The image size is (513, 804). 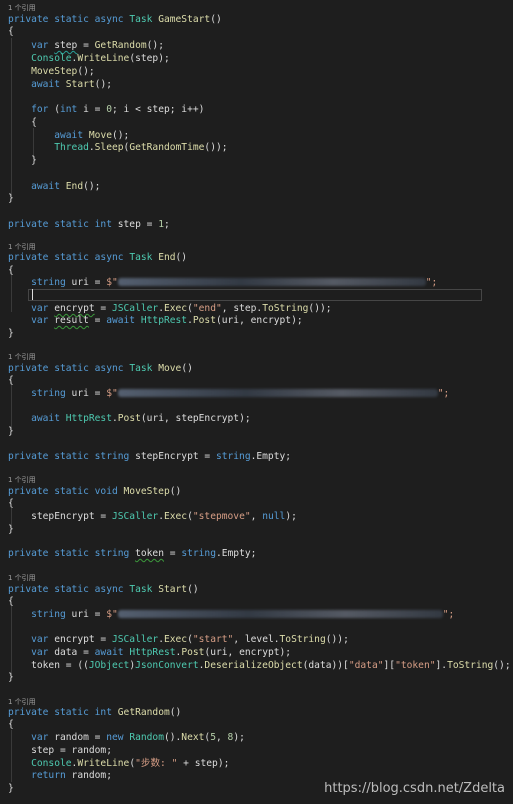 What do you see at coordinates (97, 45) in the screenshot?
I see `code-line: var step = GetRandom();` at bounding box center [97, 45].